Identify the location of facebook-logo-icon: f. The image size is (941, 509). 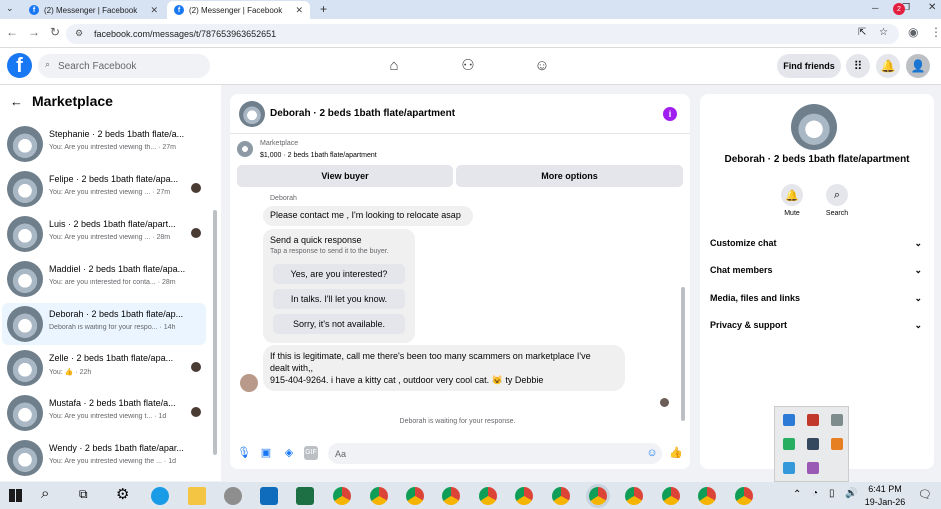
(19, 65).